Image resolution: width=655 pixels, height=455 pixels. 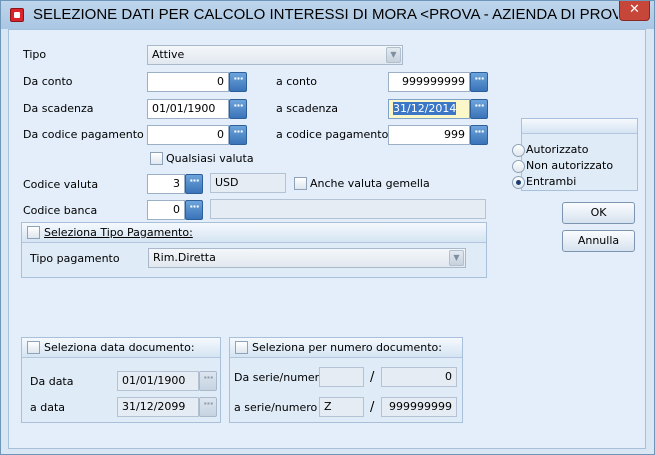 What do you see at coordinates (551, 181) in the screenshot?
I see `radio-entrambi-label: Entrambi` at bounding box center [551, 181].